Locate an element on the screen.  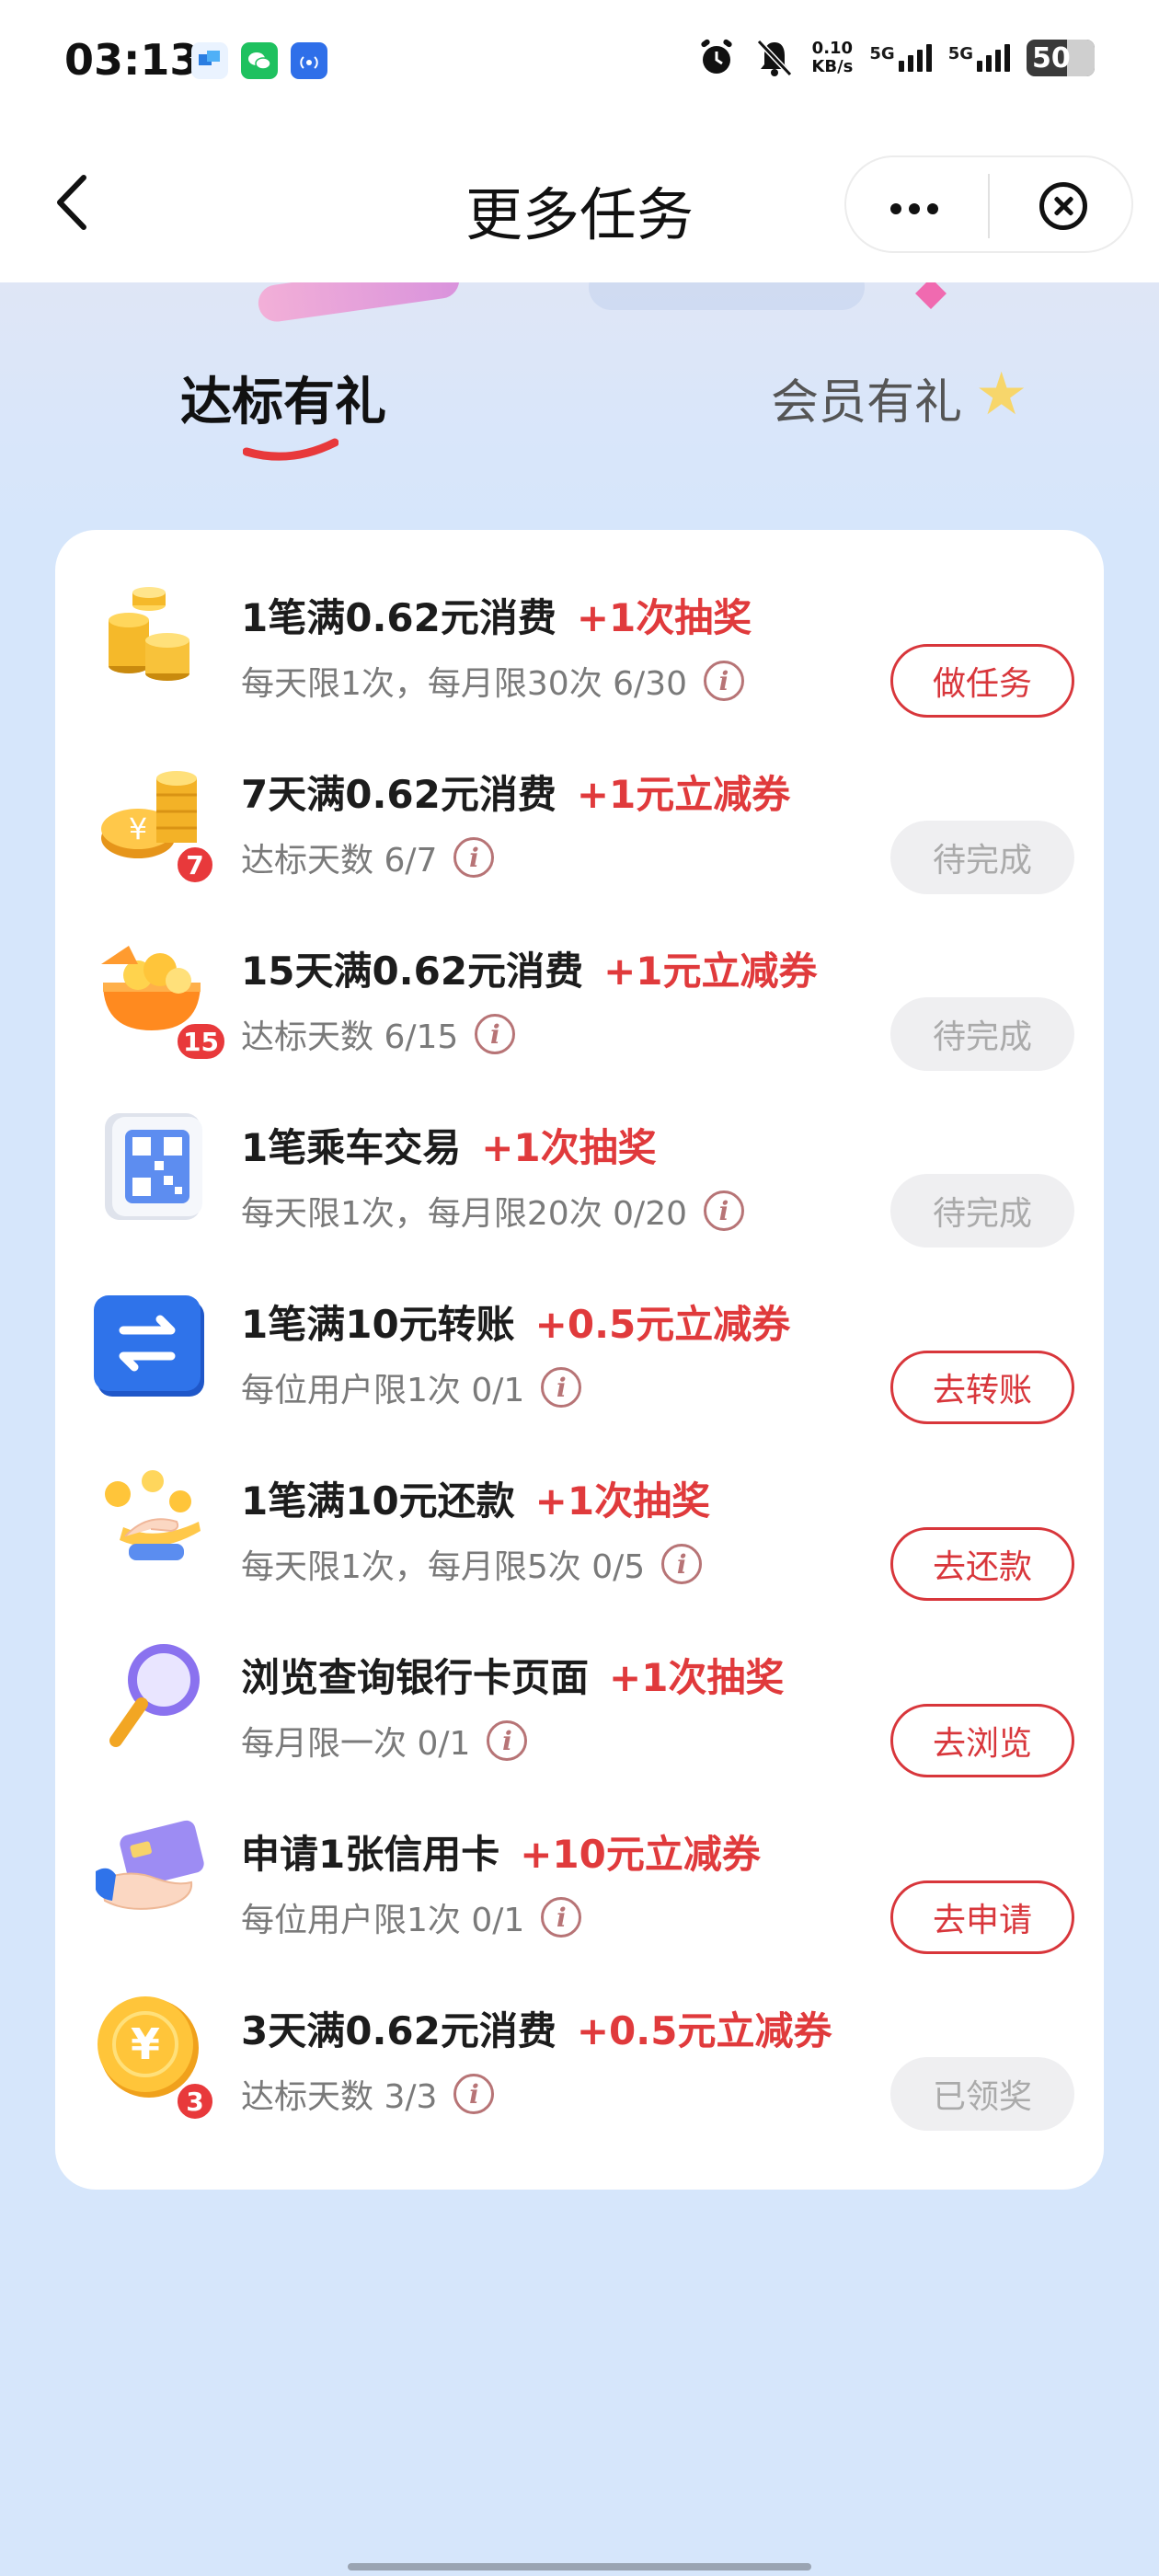
signal-sim2: 5G is located at coordinates (979, 58).